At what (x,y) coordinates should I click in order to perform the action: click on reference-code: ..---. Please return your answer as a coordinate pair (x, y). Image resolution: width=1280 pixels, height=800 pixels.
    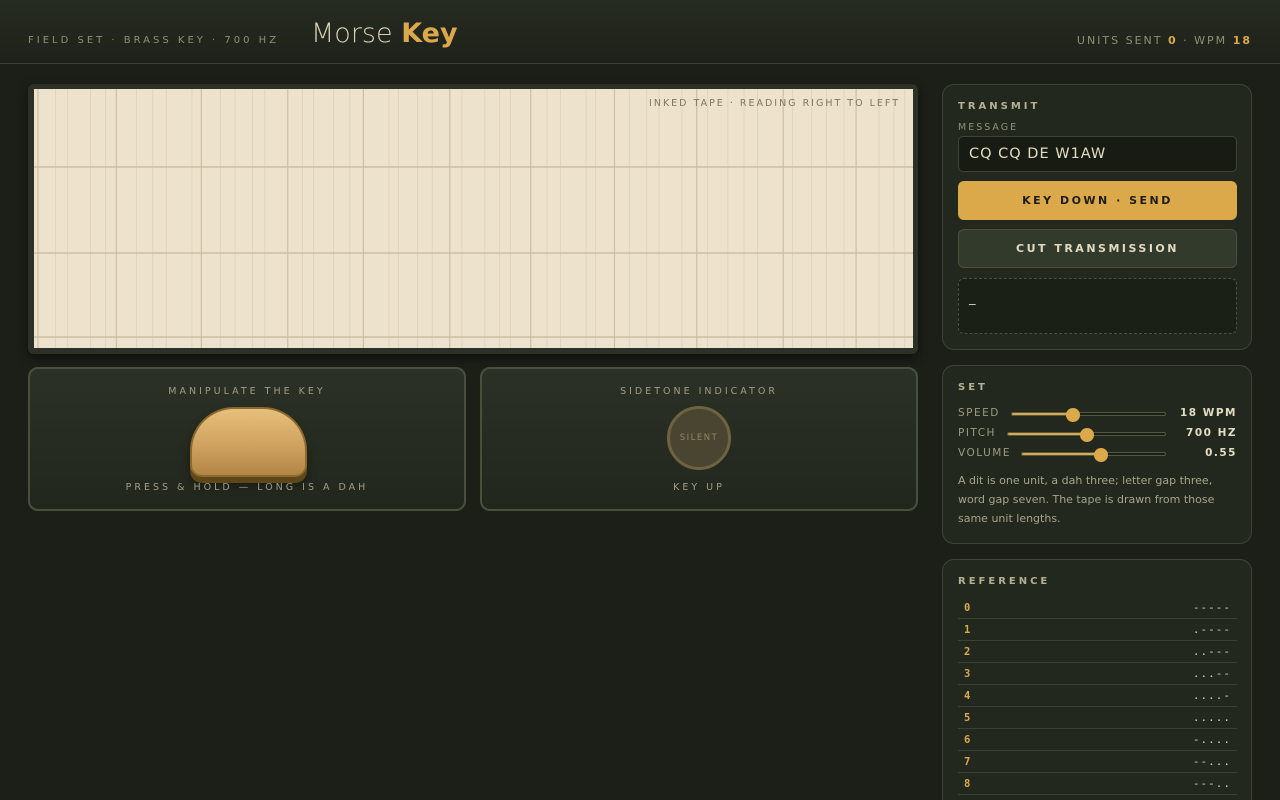
    Looking at the image, I should click on (1211, 651).